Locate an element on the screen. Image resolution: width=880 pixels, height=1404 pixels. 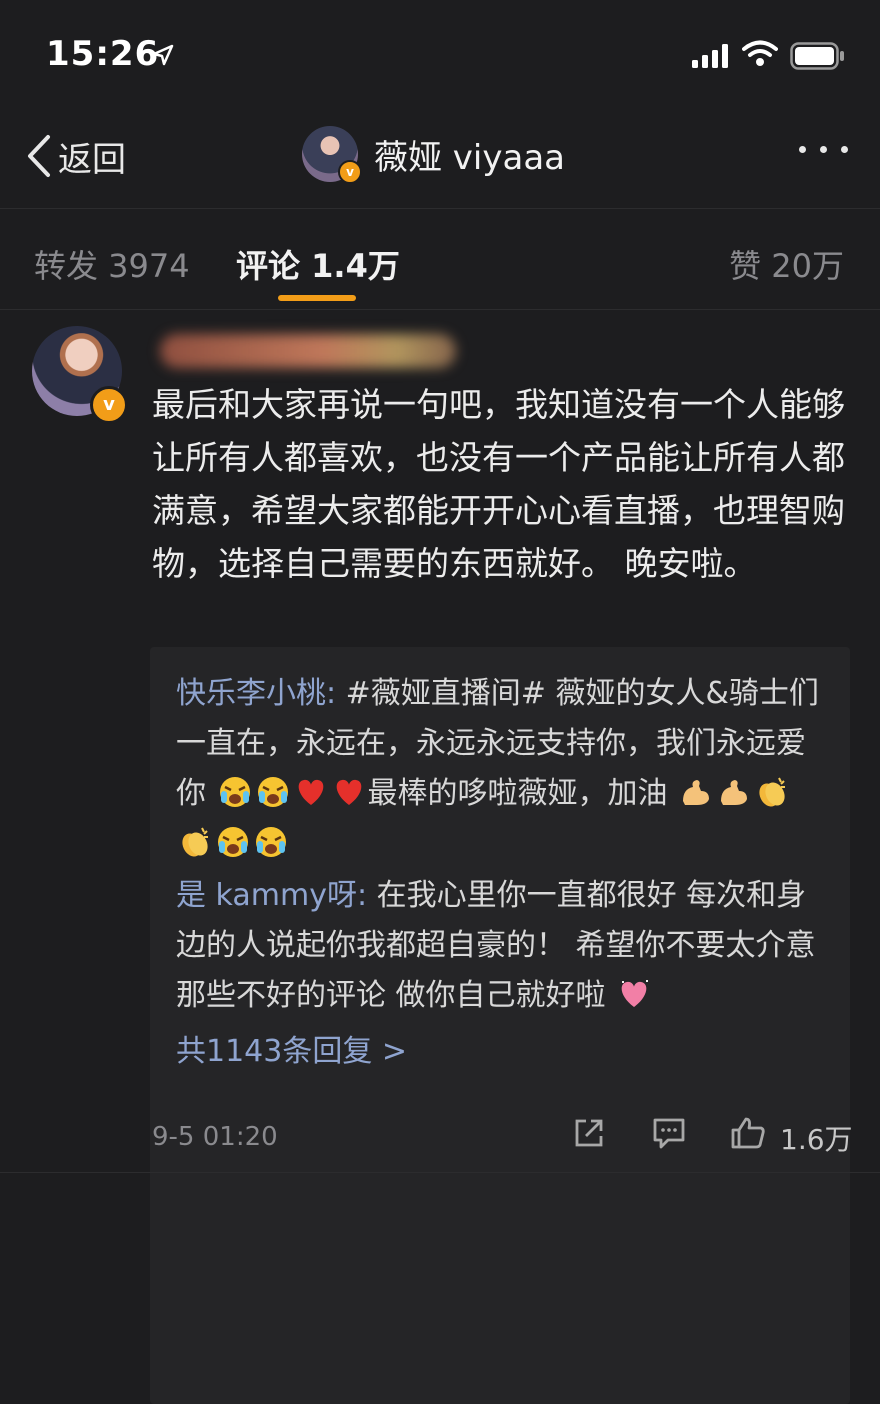
tab-bar: 转发 3974 评论 1.4万 赞 20万 is located at coordinates (440, 259).